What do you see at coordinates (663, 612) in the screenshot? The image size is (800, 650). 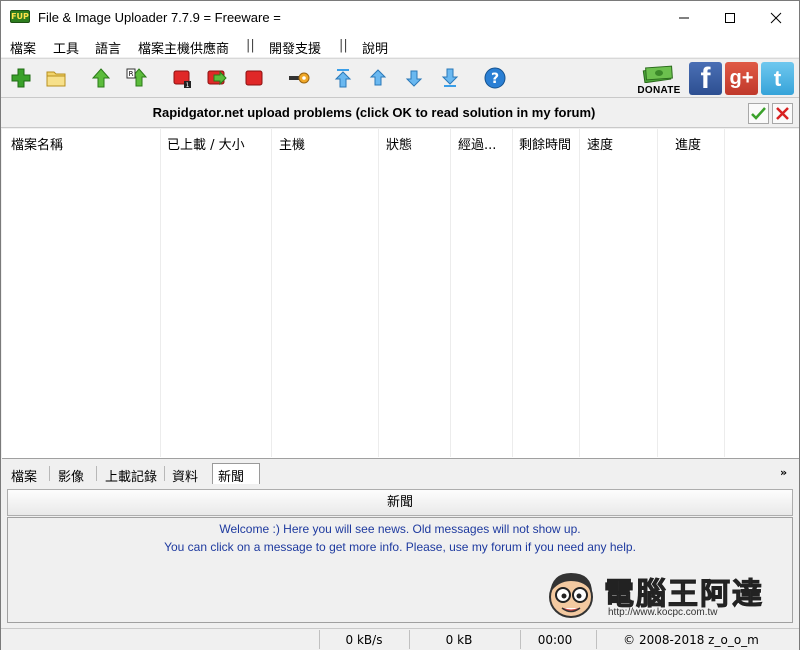 I see `watermark-url: http://www.kocpc.com.tw` at bounding box center [663, 612].